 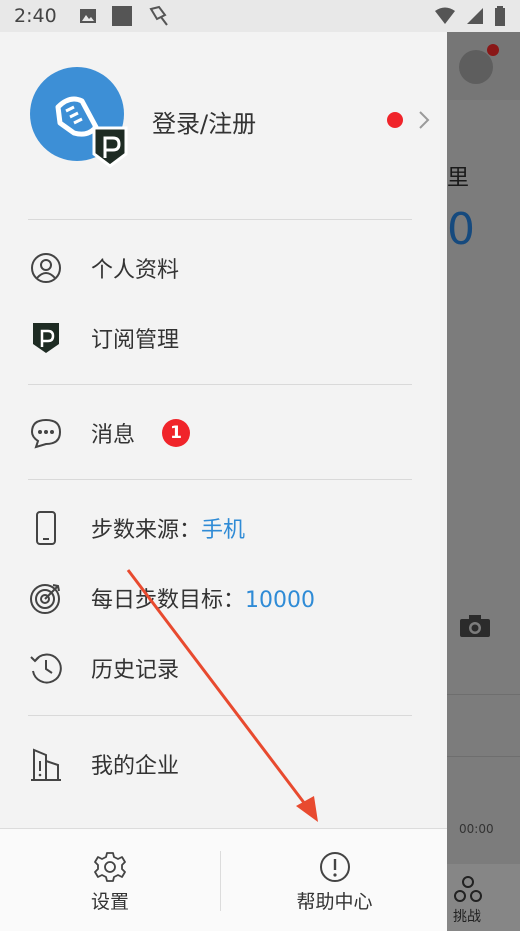 What do you see at coordinates (500, 16) in the screenshot?
I see `battery-icon` at bounding box center [500, 16].